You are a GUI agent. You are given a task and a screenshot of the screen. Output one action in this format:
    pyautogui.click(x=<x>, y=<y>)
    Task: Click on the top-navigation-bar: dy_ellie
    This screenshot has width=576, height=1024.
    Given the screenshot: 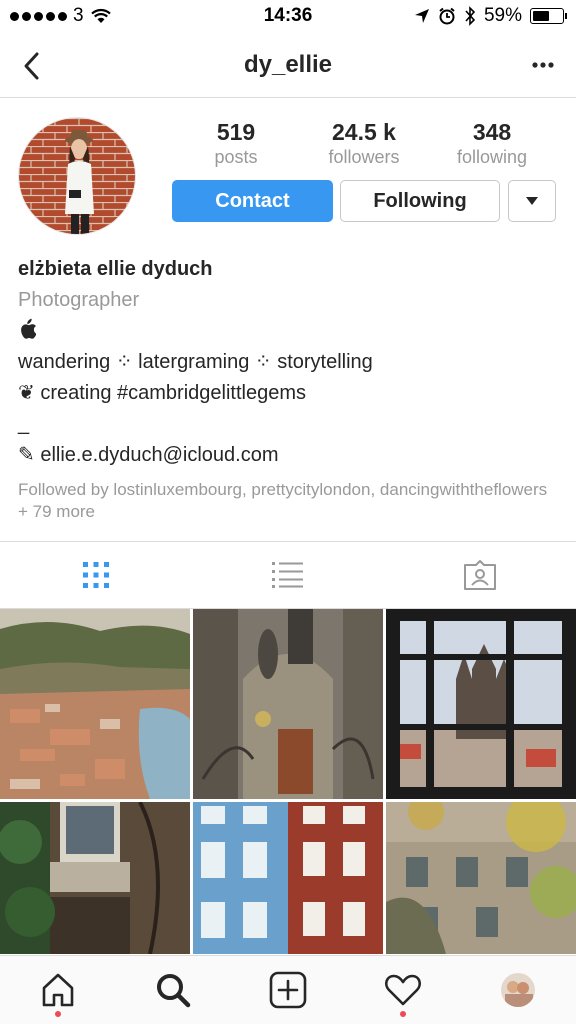 What is the action you would take?
    pyautogui.click(x=288, y=66)
    